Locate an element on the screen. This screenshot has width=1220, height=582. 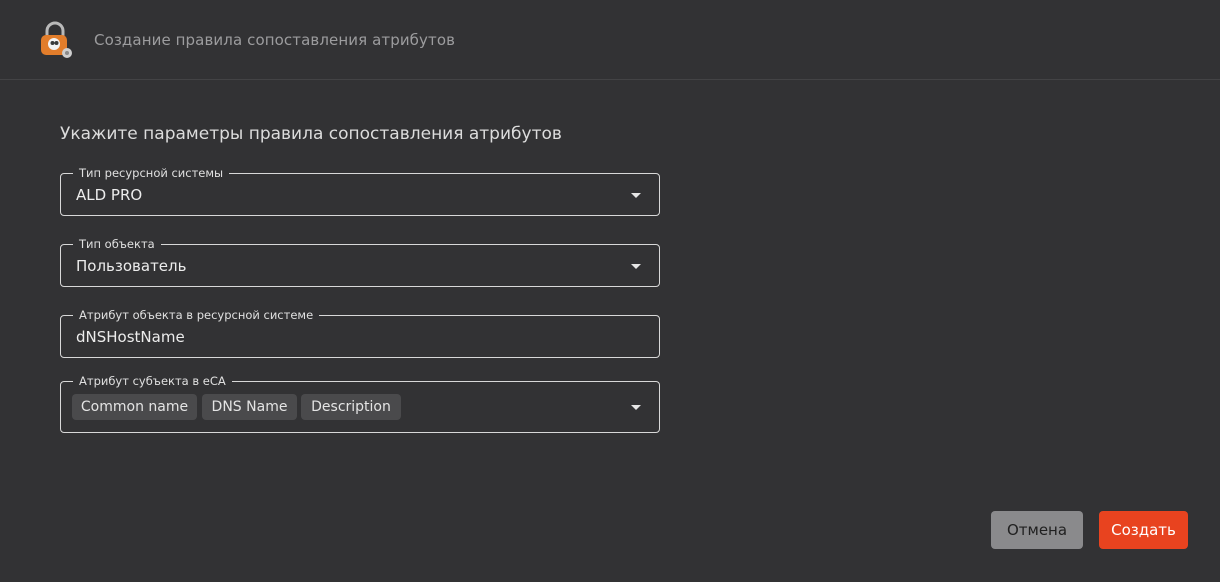
dialog-header: Создание правила сопоставления атрибутов is located at coordinates (610, 40).